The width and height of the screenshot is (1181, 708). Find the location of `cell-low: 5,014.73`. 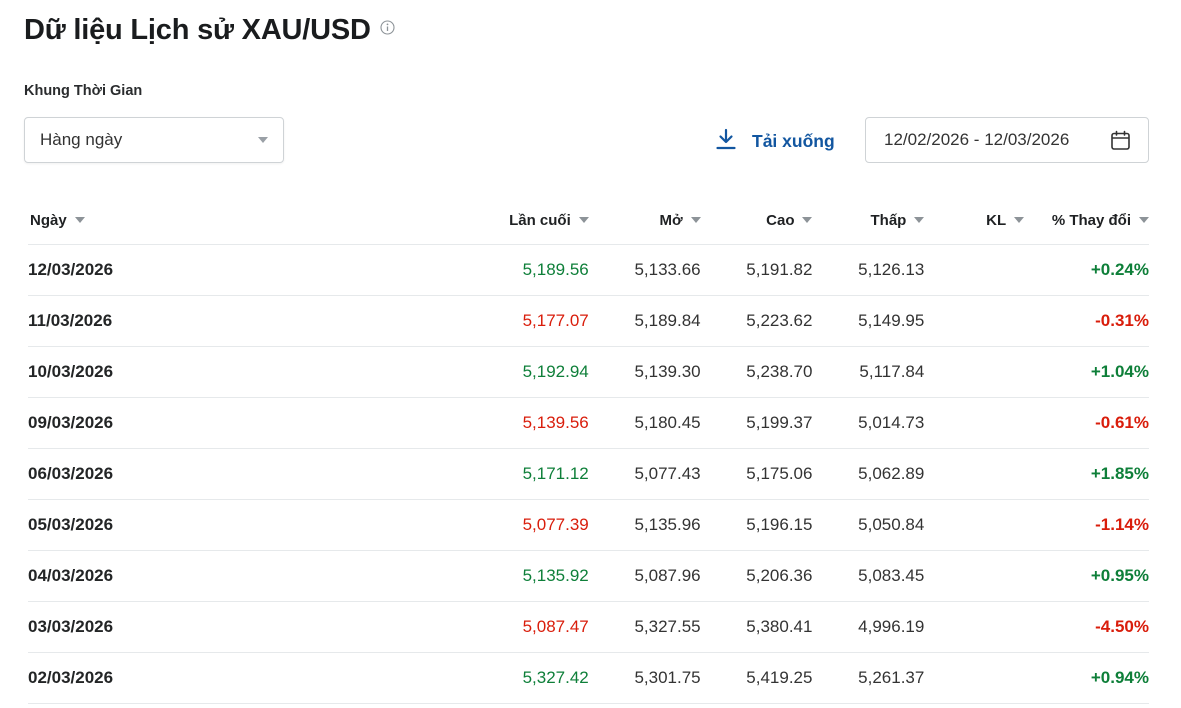

cell-low: 5,014.73 is located at coordinates (868, 423).